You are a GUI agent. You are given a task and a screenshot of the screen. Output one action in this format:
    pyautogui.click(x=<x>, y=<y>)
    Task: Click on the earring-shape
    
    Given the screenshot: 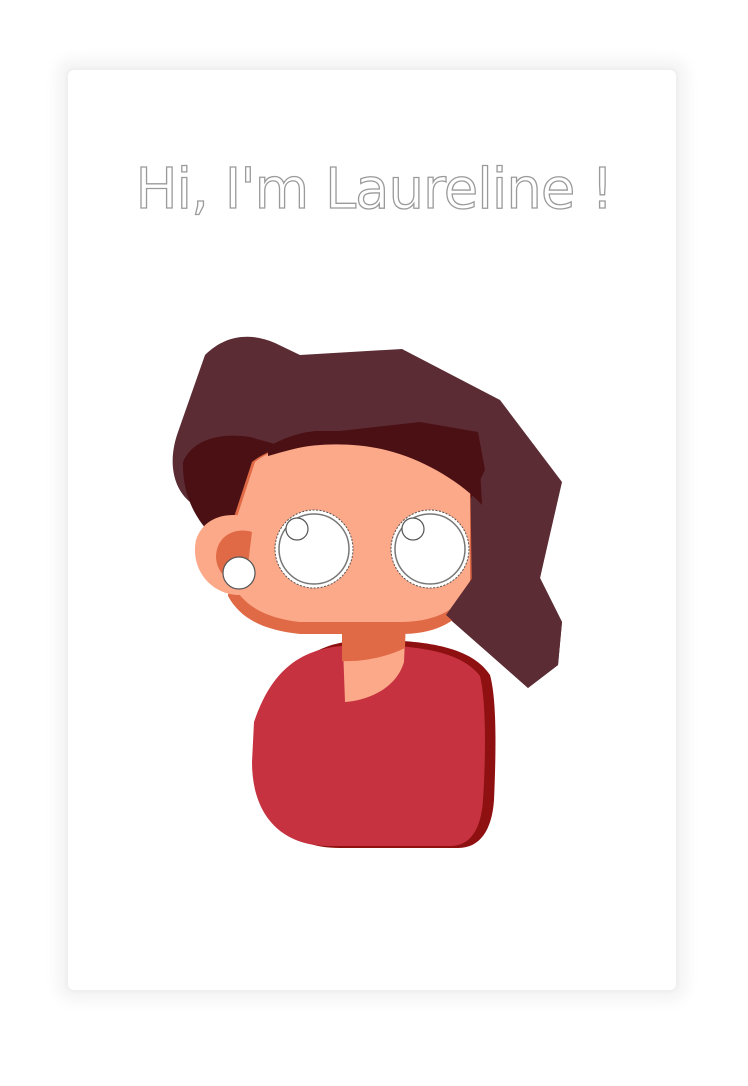 What is the action you would take?
    pyautogui.click(x=239, y=573)
    